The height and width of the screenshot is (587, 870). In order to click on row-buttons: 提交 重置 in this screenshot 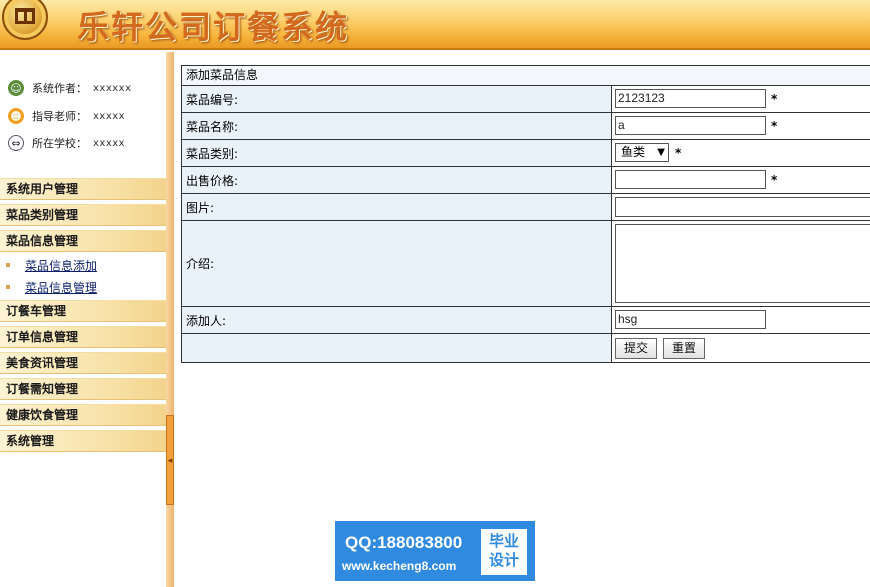, I will do `click(526, 348)`.